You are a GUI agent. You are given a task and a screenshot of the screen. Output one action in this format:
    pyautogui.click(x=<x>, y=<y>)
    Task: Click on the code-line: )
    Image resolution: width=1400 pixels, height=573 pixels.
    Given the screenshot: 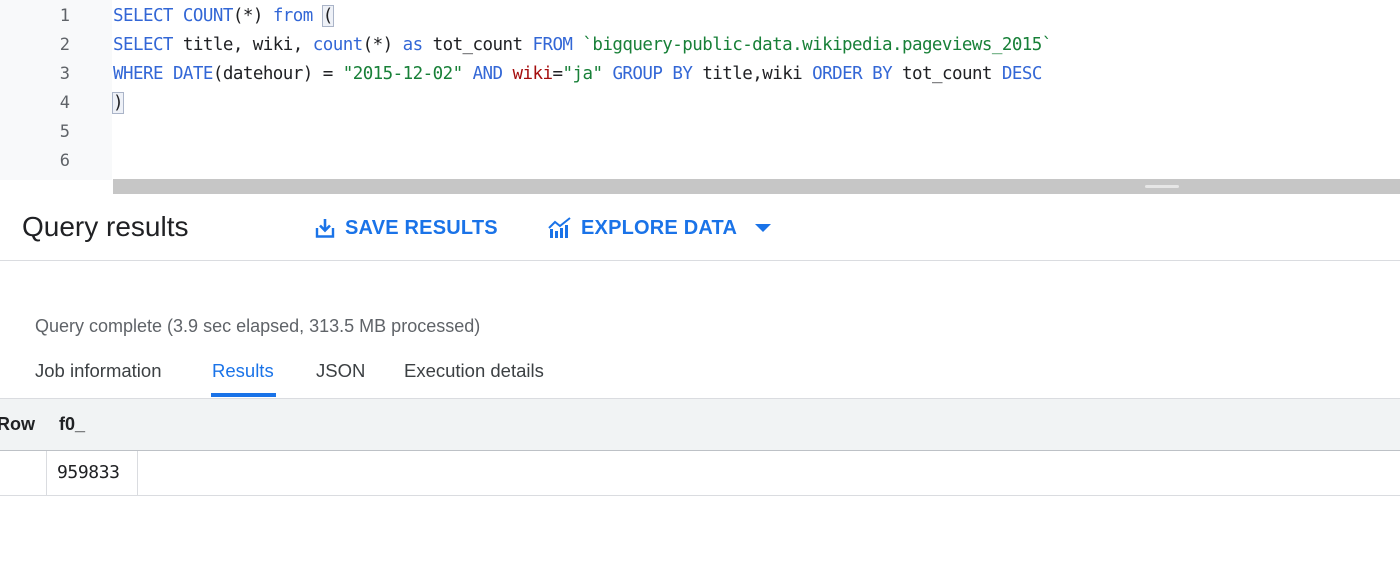 What is the action you would take?
    pyautogui.click(x=118, y=103)
    